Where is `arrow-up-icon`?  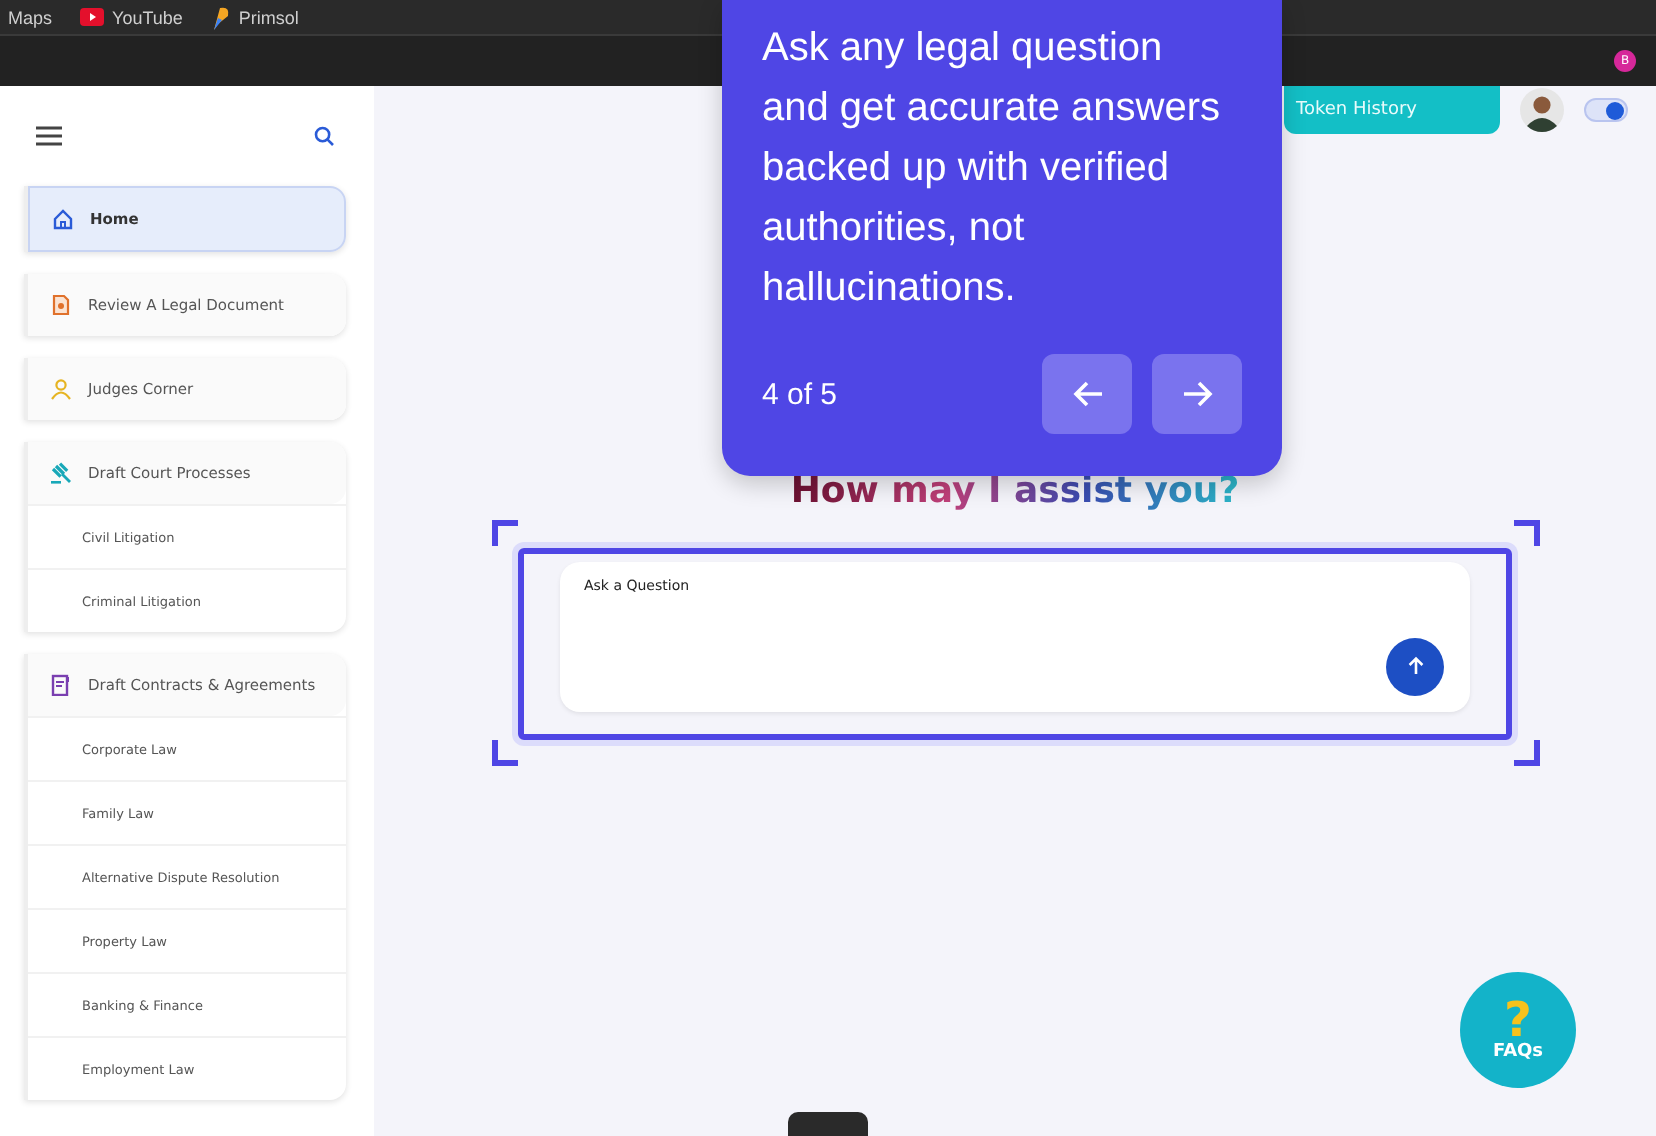 arrow-up-icon is located at coordinates (1415, 666).